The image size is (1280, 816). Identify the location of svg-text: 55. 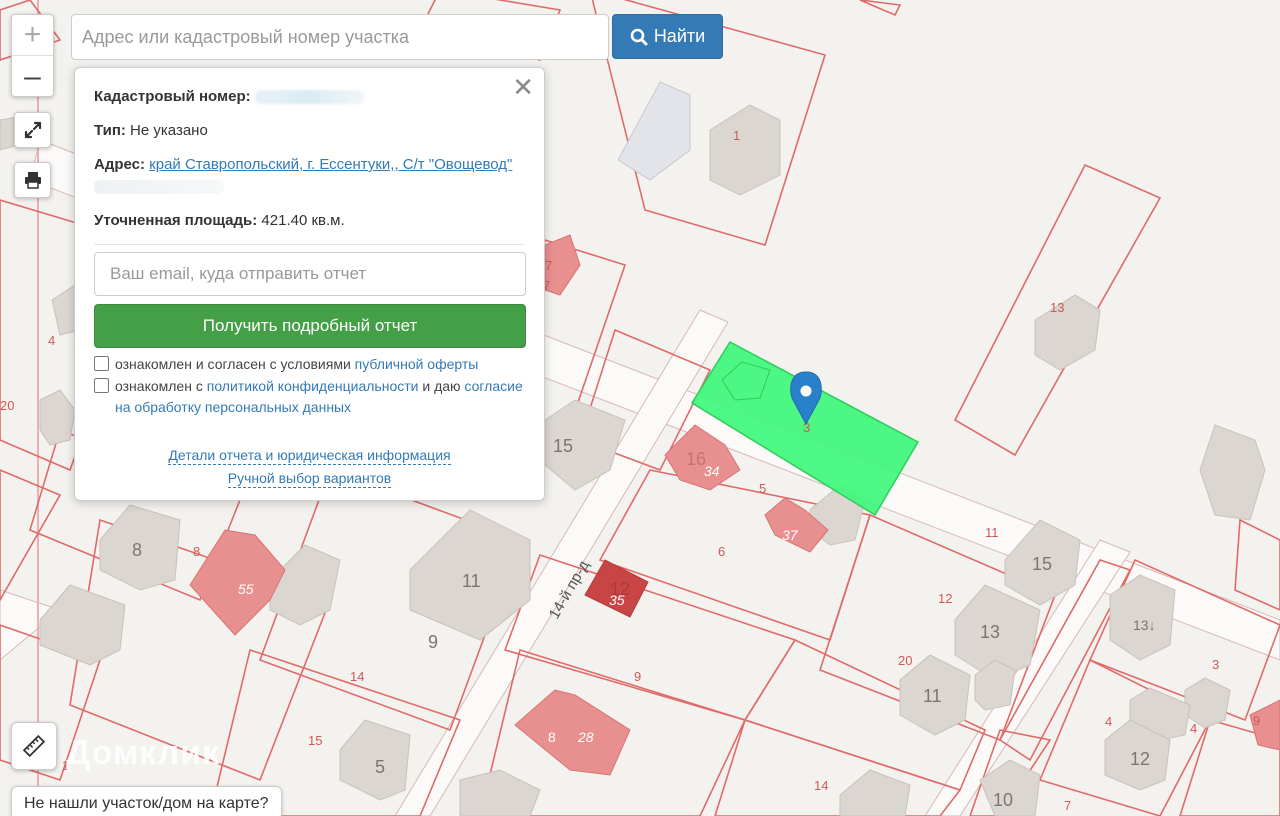
(246, 589).